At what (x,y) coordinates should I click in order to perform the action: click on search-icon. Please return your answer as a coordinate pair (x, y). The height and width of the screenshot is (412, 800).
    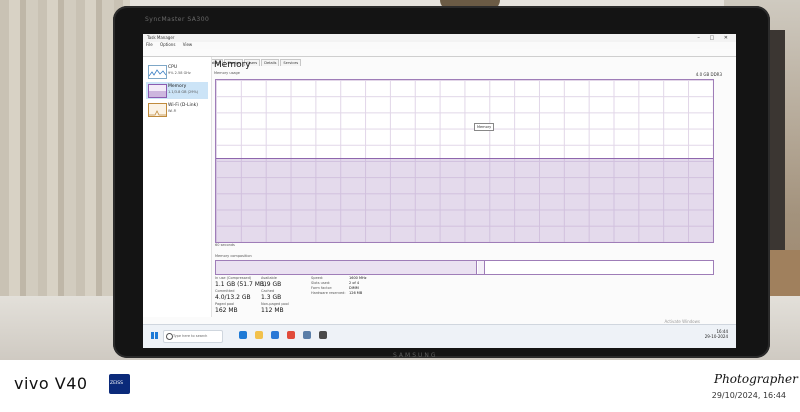
    Looking at the image, I should click on (169, 336).